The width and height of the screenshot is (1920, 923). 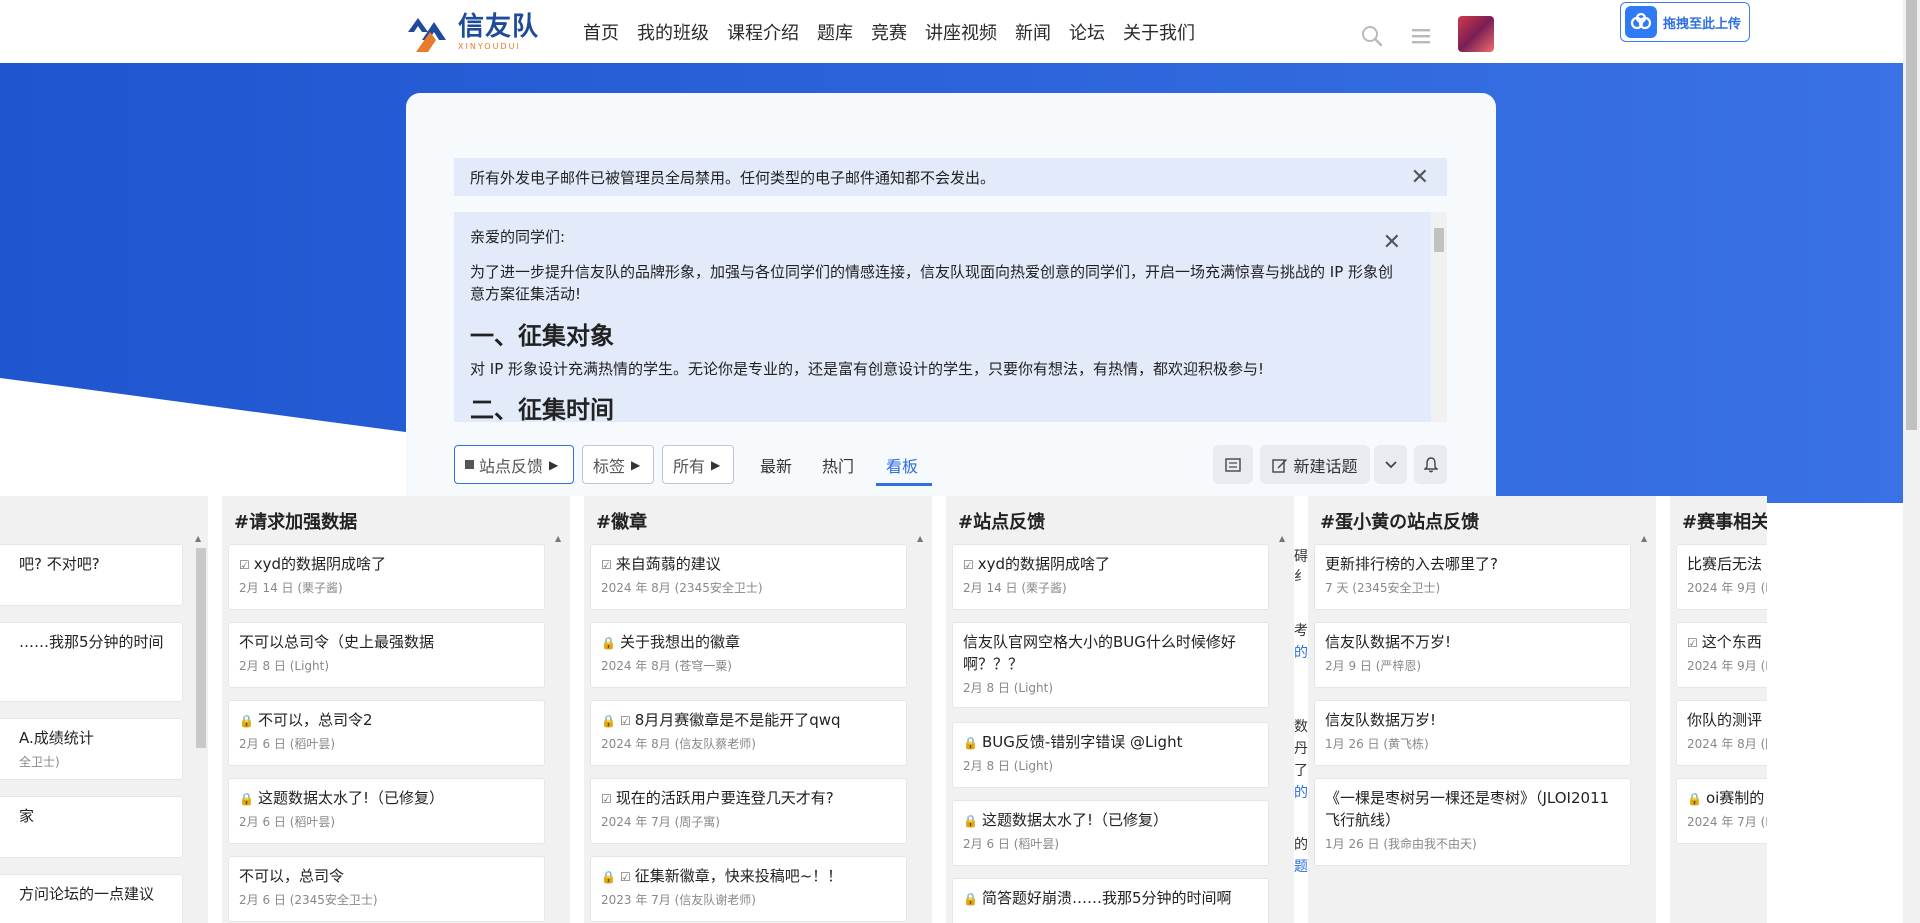 What do you see at coordinates (1472, 655) in the screenshot?
I see `list-item: 信友队数据不万岁! 2月 9 日 (严梓恩)` at bounding box center [1472, 655].